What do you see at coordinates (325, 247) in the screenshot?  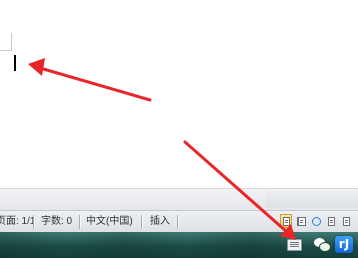 I see `wechat-bubble` at bounding box center [325, 247].